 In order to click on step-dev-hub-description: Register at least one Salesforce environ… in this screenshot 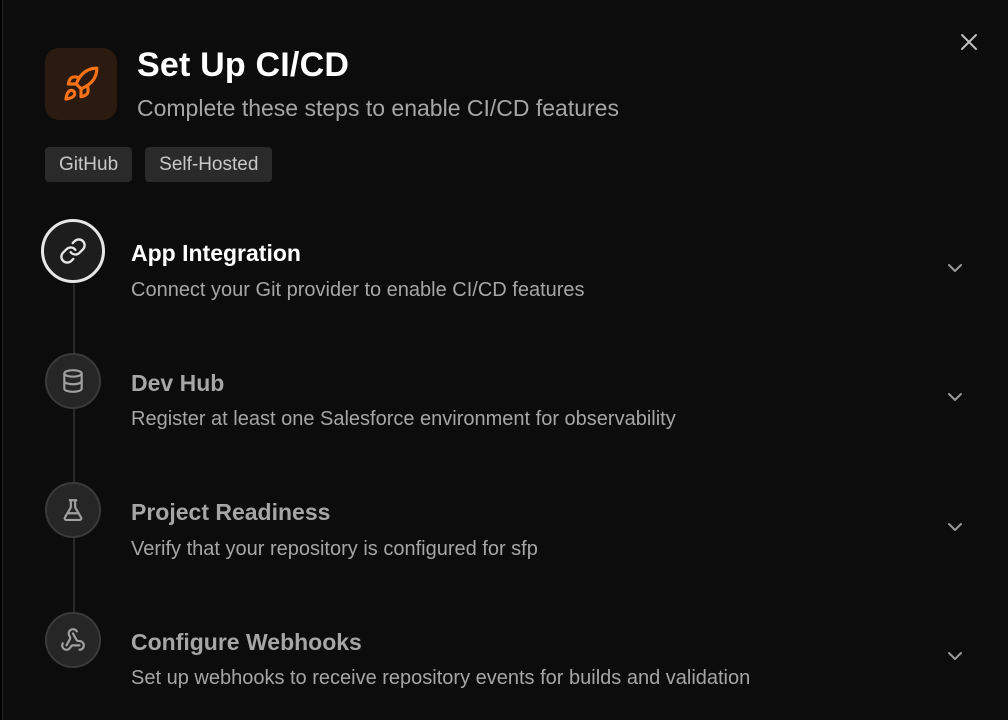, I will do `click(403, 419)`.